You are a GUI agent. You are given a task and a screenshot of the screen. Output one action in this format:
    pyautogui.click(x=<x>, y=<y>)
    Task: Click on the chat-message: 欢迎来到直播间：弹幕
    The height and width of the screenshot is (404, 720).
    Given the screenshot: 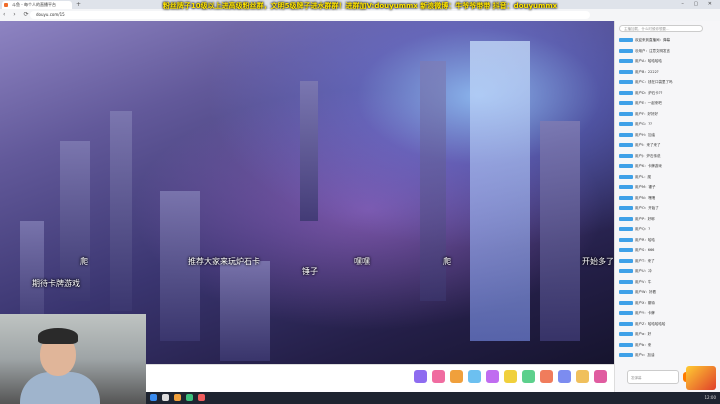 What is the action you would take?
    pyautogui.click(x=668, y=40)
    